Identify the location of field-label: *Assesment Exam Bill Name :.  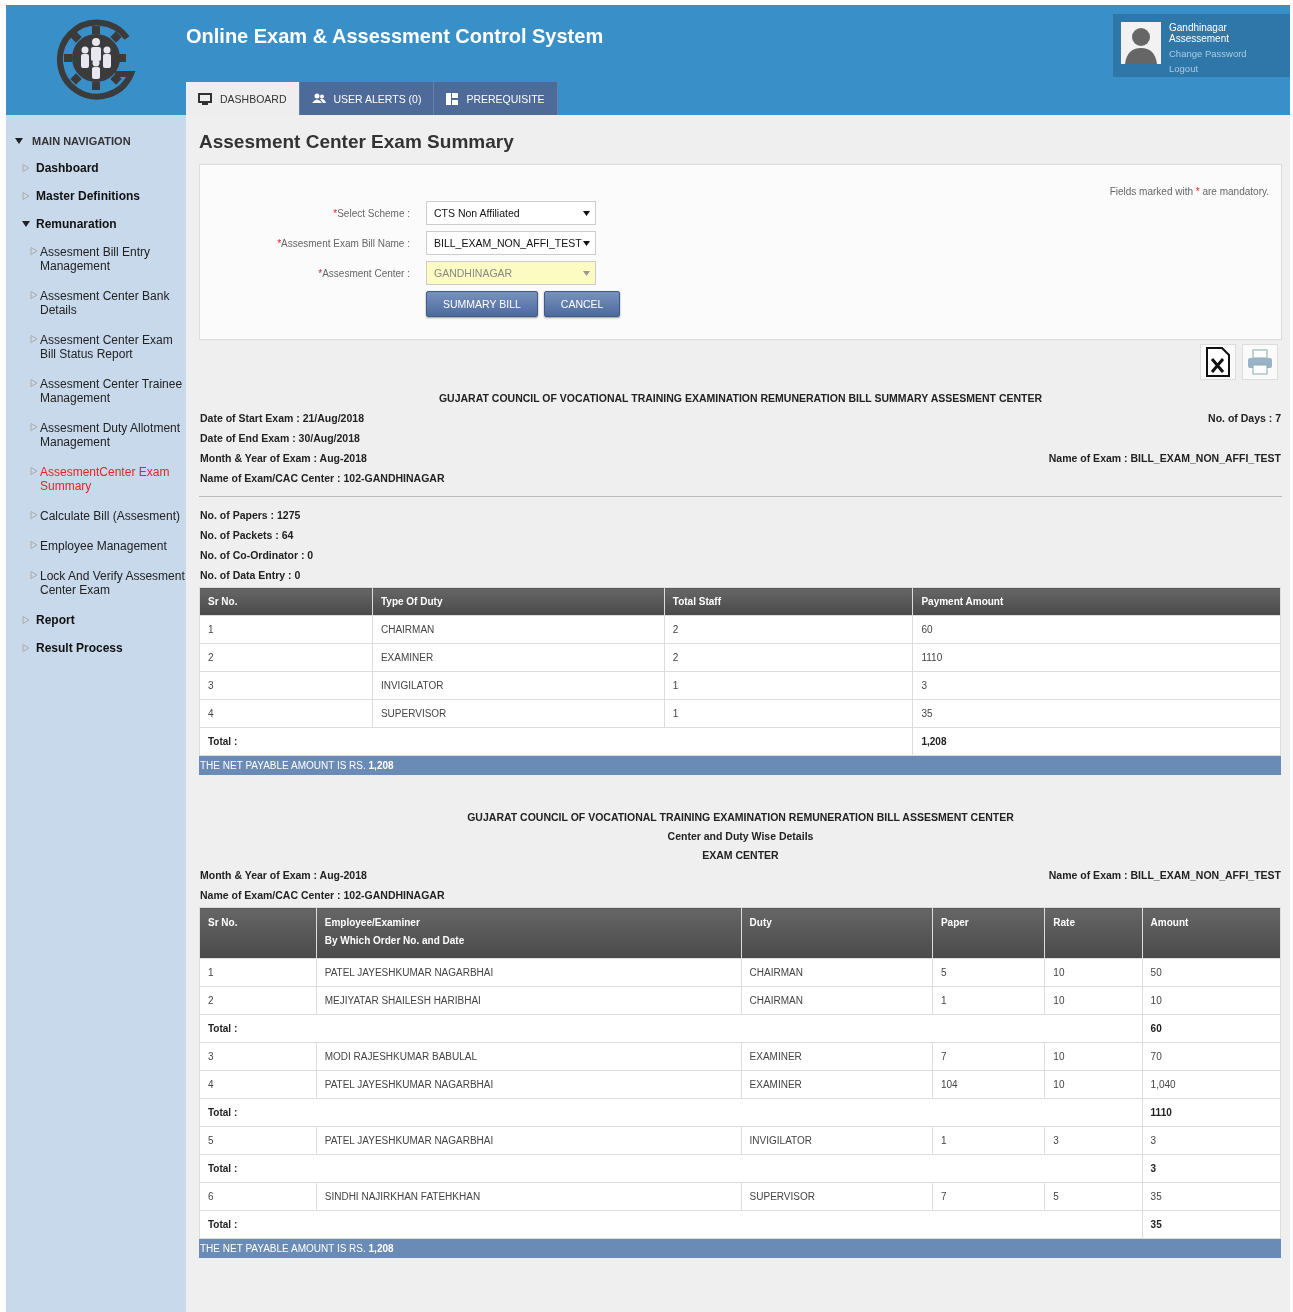
(343, 243).